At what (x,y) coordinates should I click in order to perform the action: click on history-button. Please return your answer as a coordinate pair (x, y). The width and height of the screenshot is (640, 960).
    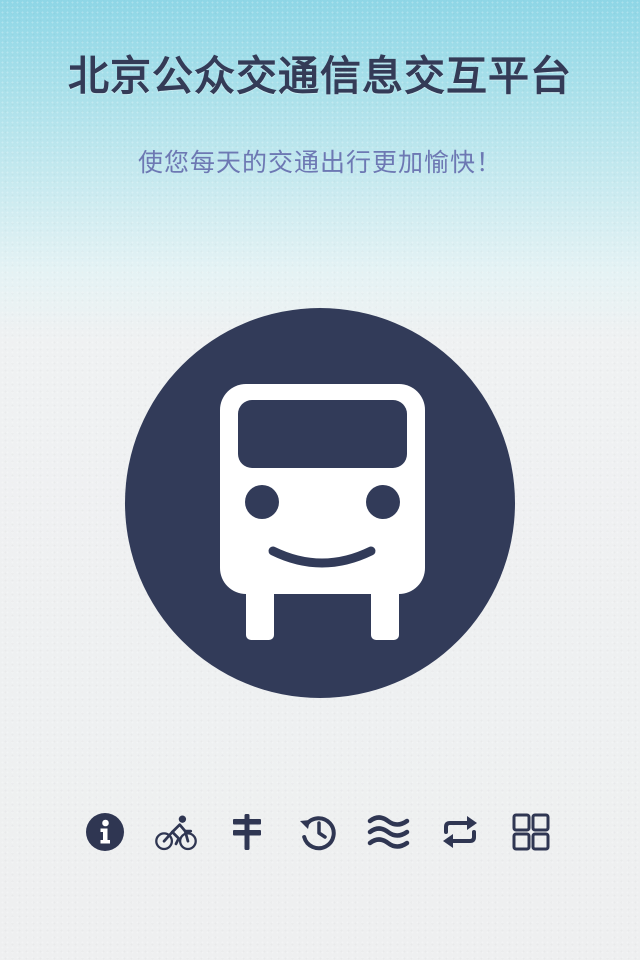
    Looking at the image, I should click on (318, 832).